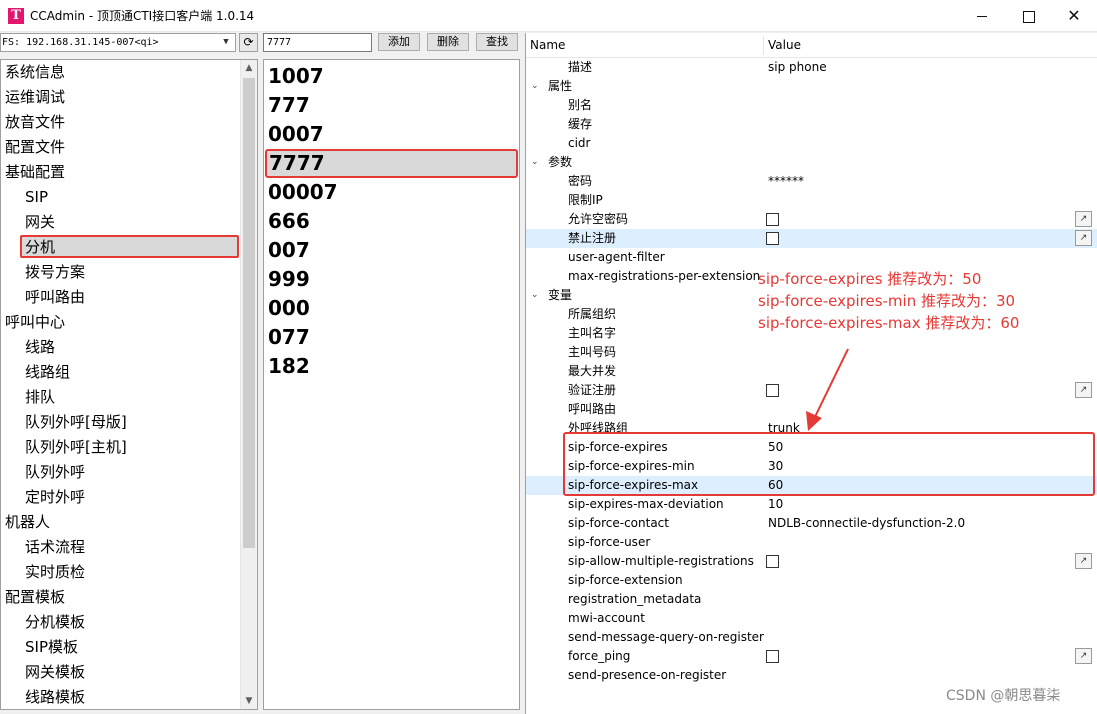 The width and height of the screenshot is (1097, 714). Describe the element at coordinates (811, 238) in the screenshot. I see `grid-row: 禁止注册 ↗` at that location.